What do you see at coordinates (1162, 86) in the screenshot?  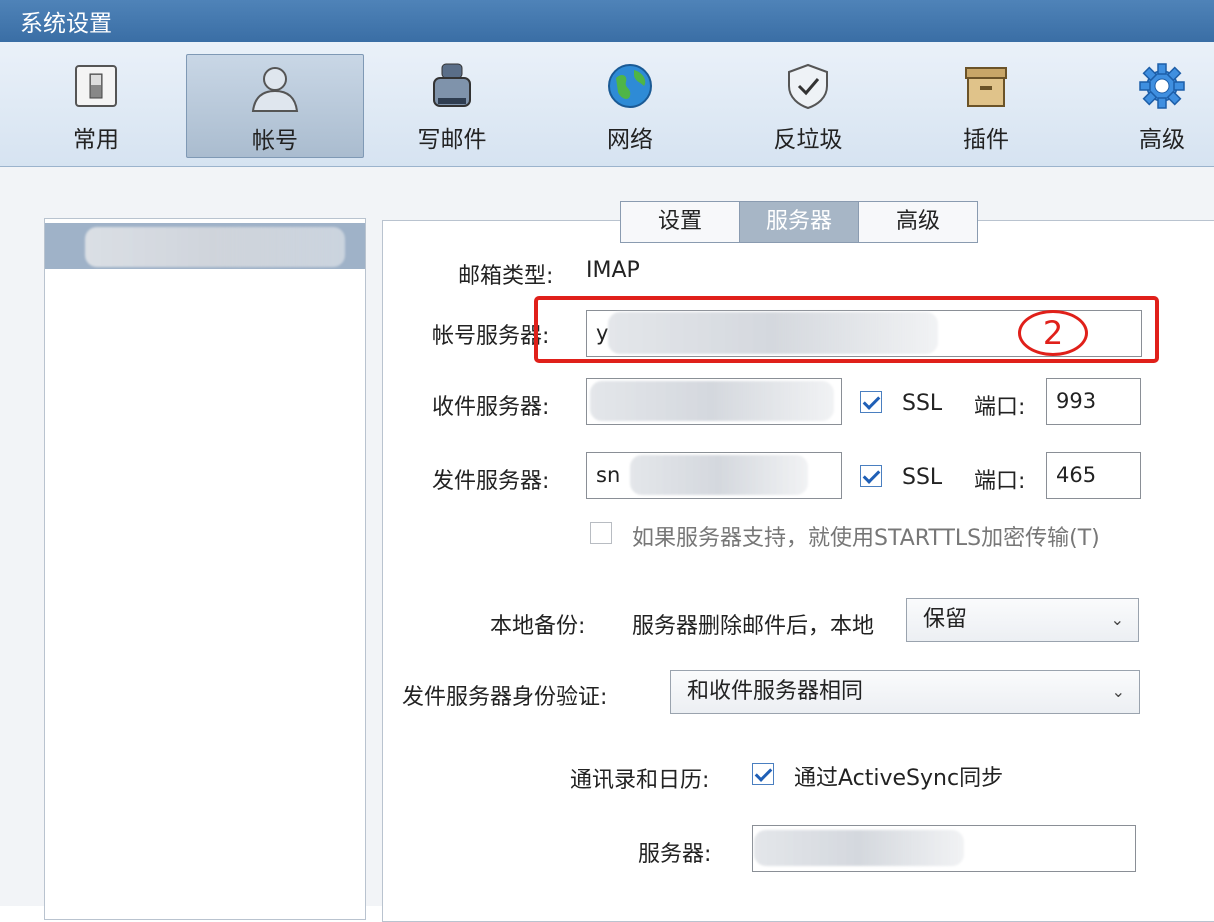 I see `gear-icon` at bounding box center [1162, 86].